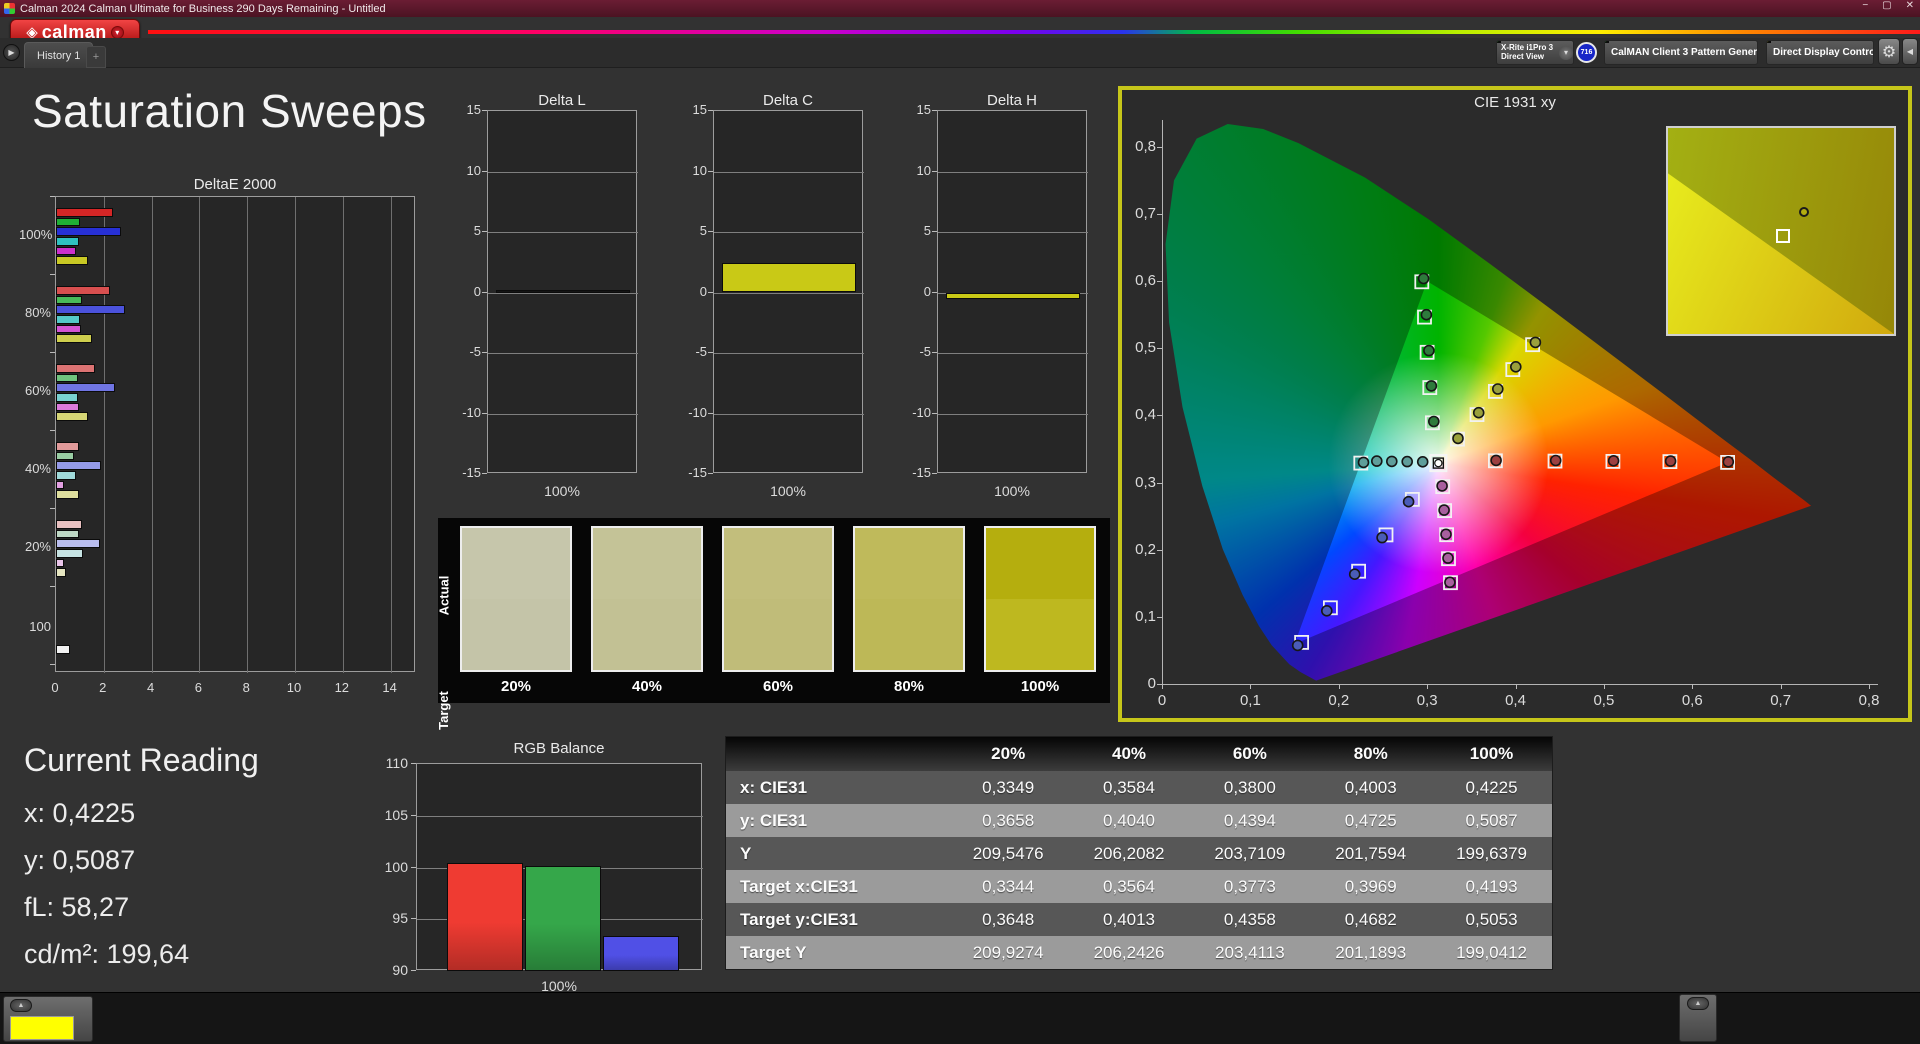 This screenshot has height=1044, width=1920. What do you see at coordinates (562, 291) in the screenshot?
I see `delta_l-plot` at bounding box center [562, 291].